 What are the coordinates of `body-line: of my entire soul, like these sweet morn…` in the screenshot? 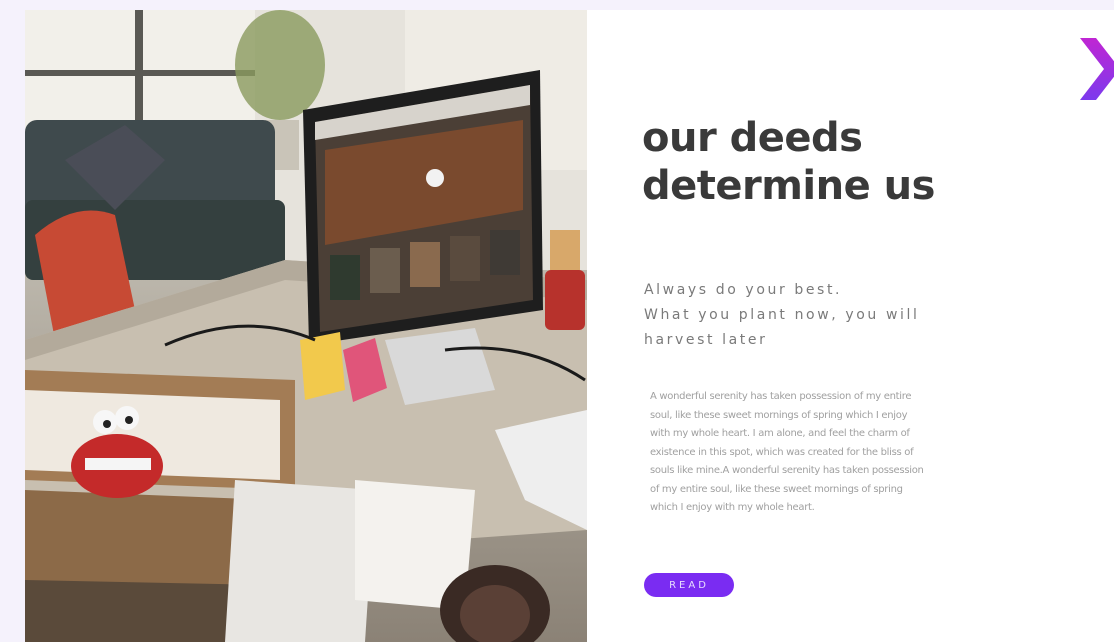 It's located at (776, 489).